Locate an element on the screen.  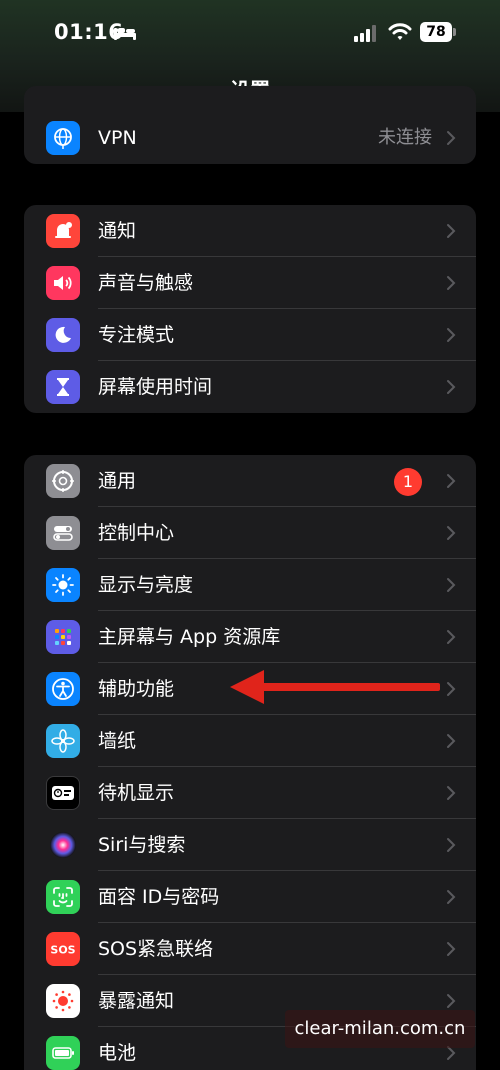
settings-row-label: 声音与触感 is located at coordinates (146, 283).